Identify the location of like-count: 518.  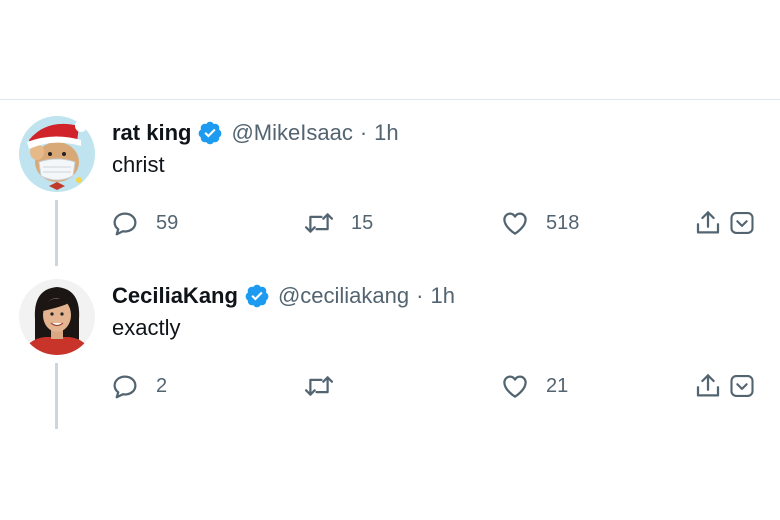
(563, 222).